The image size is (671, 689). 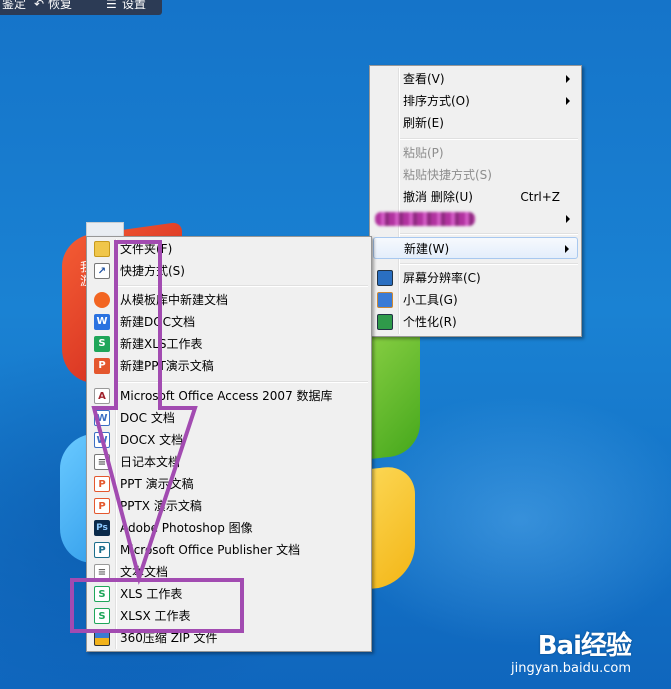 I want to click on annotation-overlay, so click(x=157, y=436).